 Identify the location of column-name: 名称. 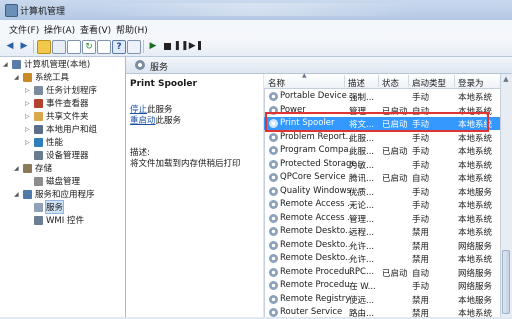
(276, 83).